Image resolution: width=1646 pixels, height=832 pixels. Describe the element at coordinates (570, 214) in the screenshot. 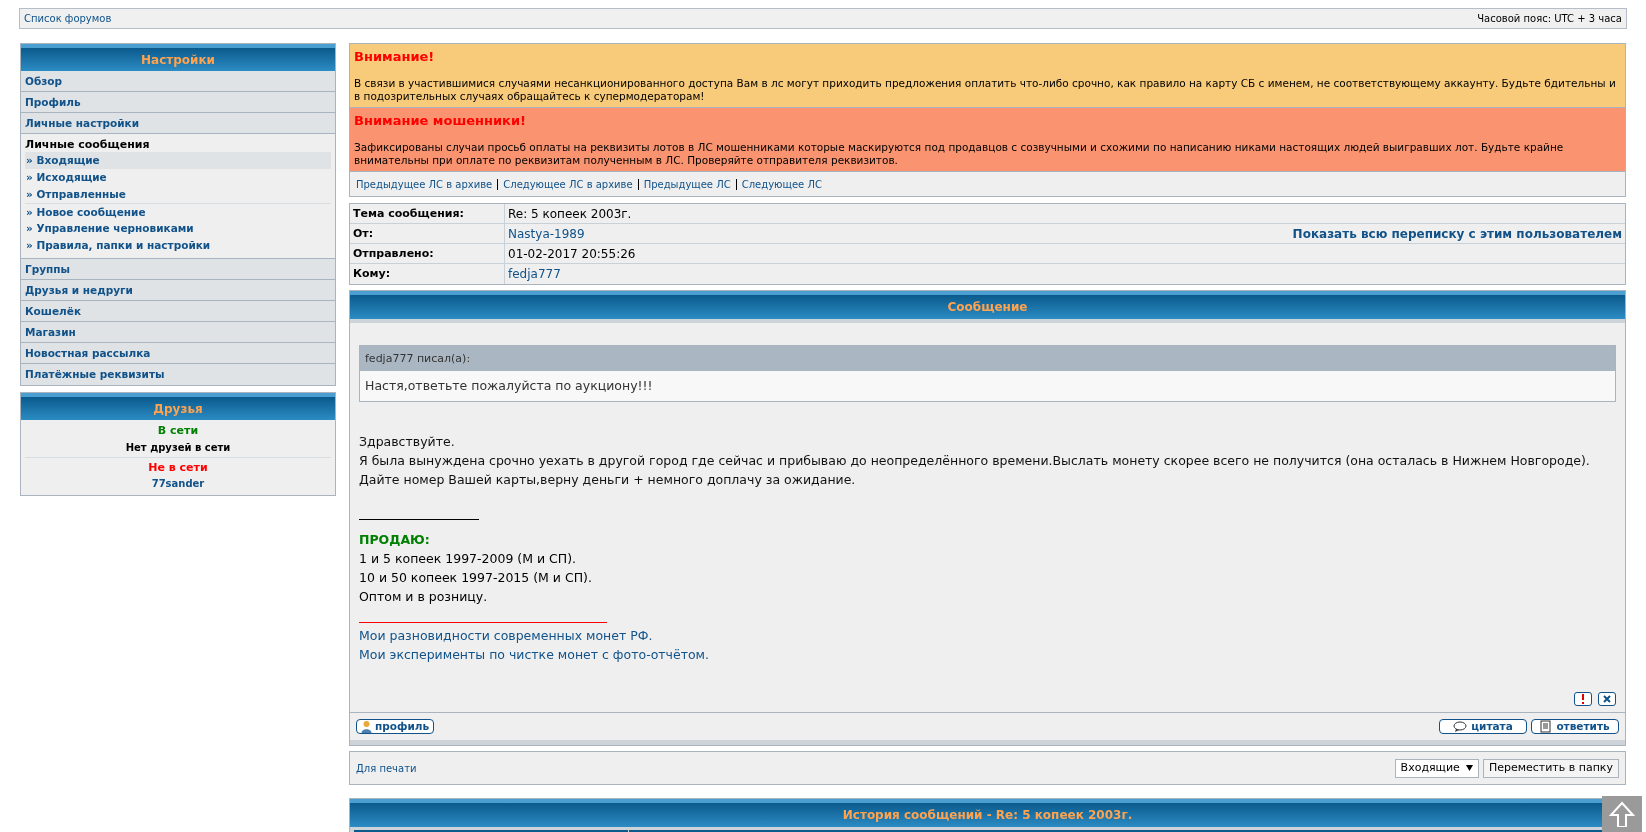

I see `header-value: Re: 5 копеек 2003г.` at that location.